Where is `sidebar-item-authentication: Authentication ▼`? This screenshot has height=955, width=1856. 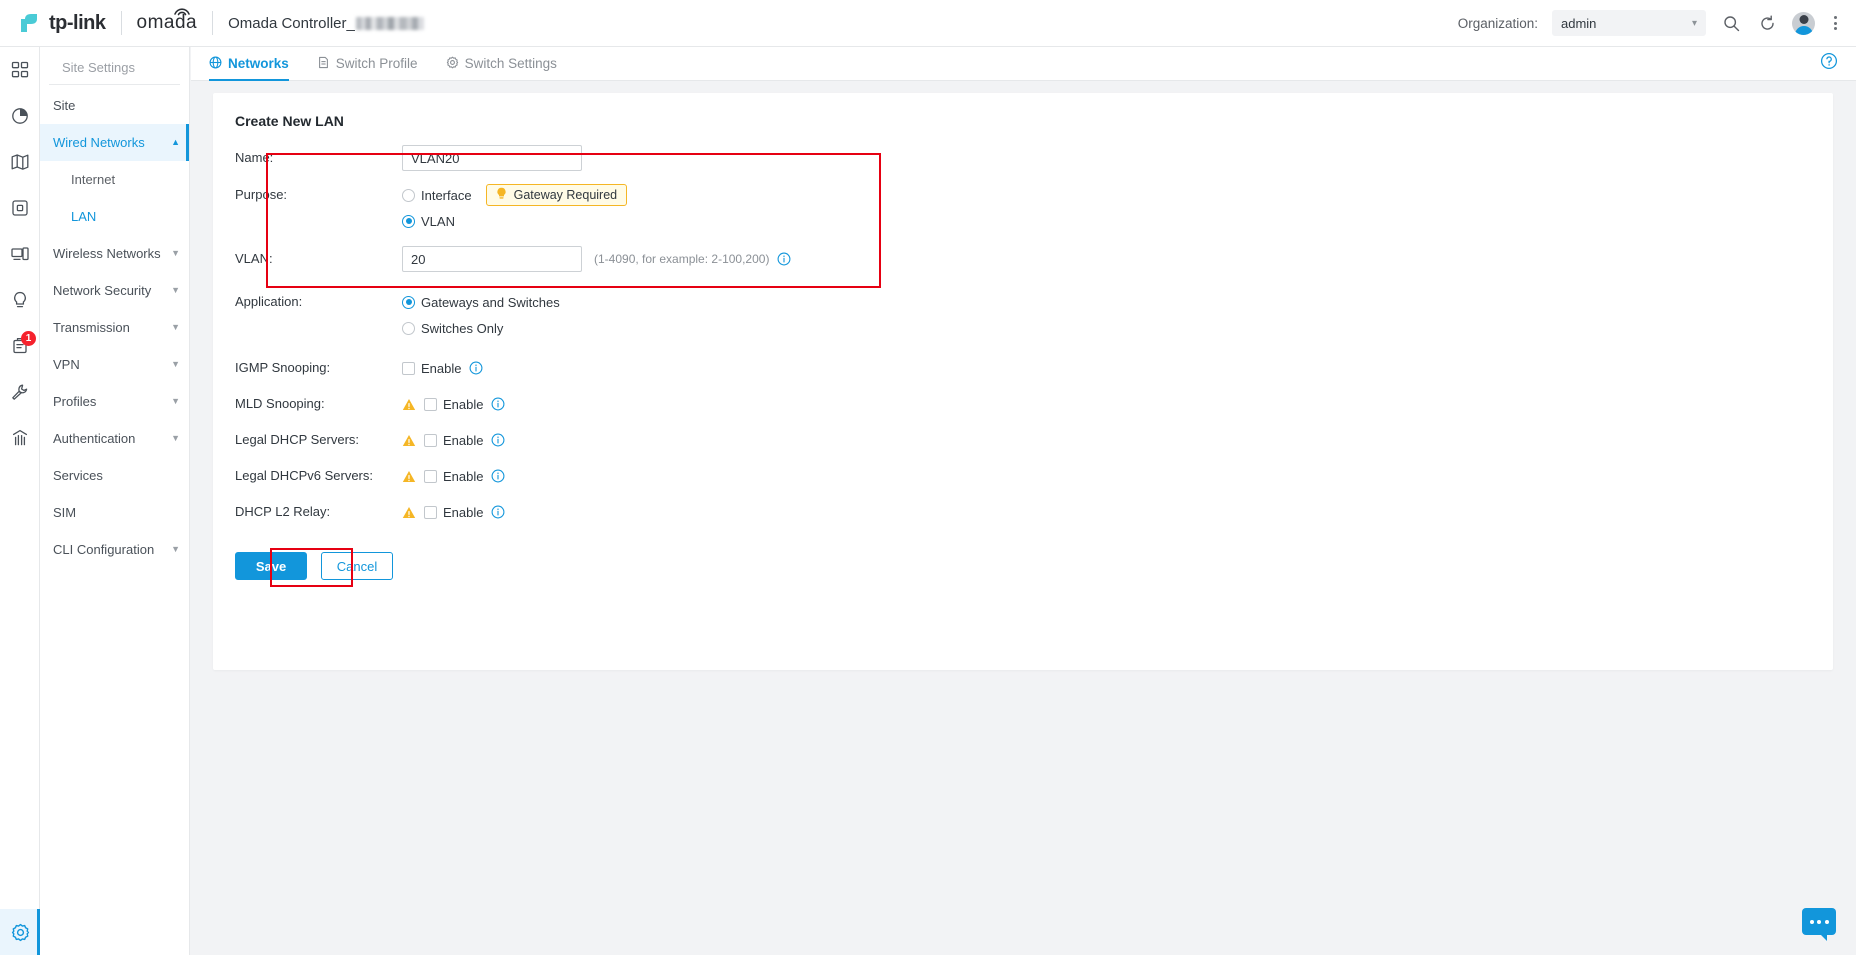
sidebar-item-authentication: Authentication ▼ is located at coordinates (114, 438).